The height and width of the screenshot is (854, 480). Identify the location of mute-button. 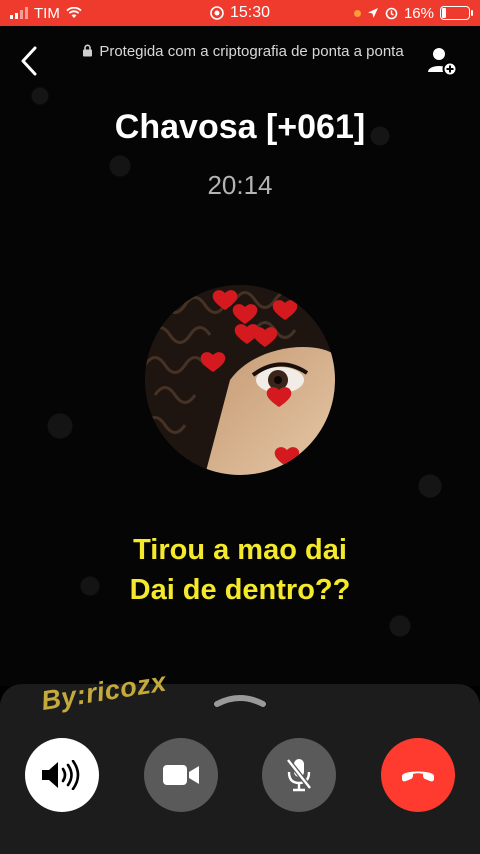
(299, 775).